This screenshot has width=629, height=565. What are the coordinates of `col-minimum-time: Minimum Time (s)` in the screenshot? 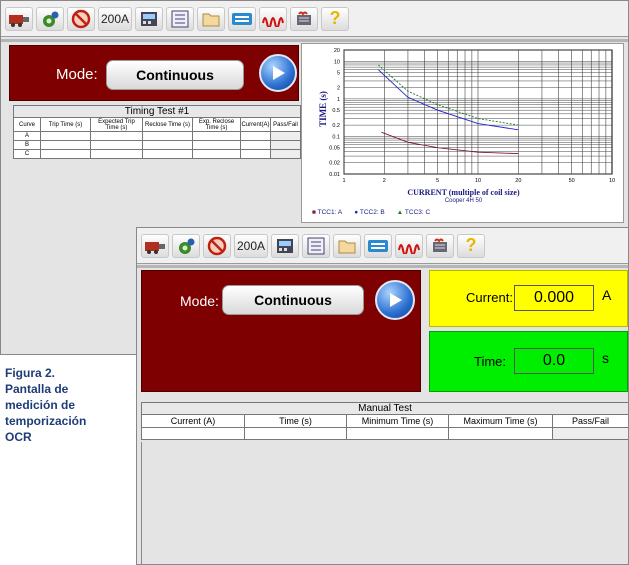 It's located at (397, 421).